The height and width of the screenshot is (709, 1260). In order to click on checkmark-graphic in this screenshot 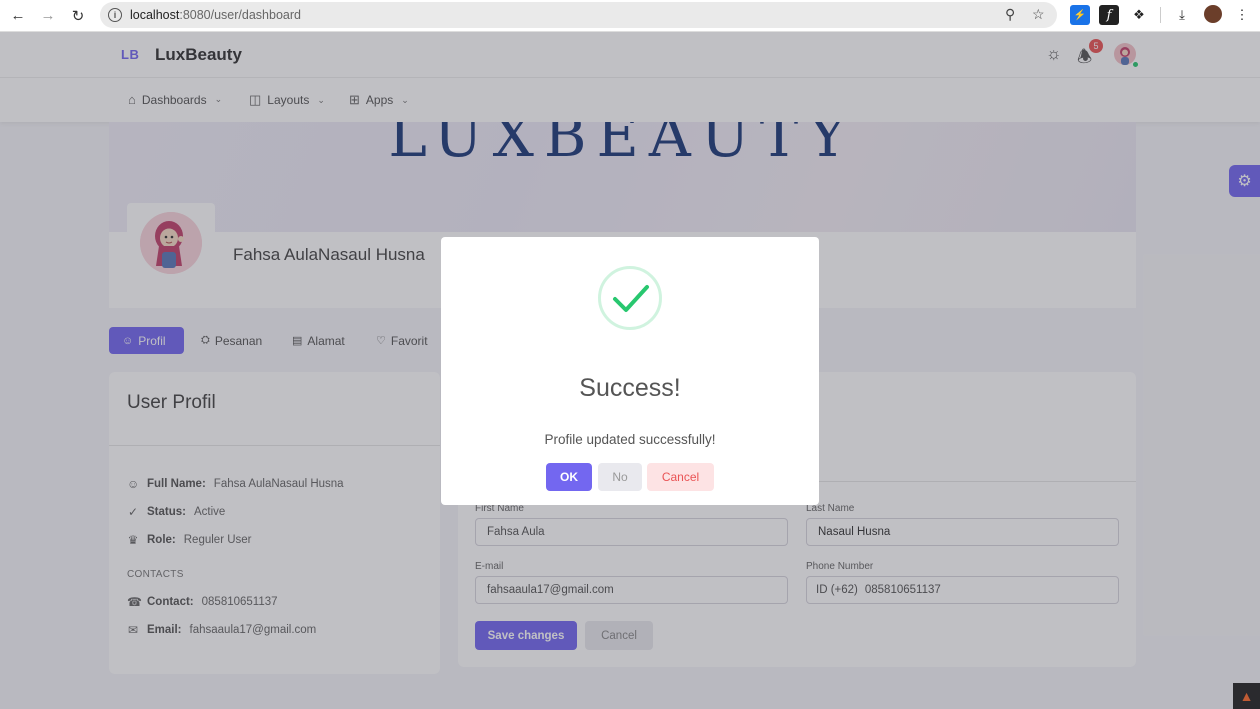, I will do `click(631, 298)`.